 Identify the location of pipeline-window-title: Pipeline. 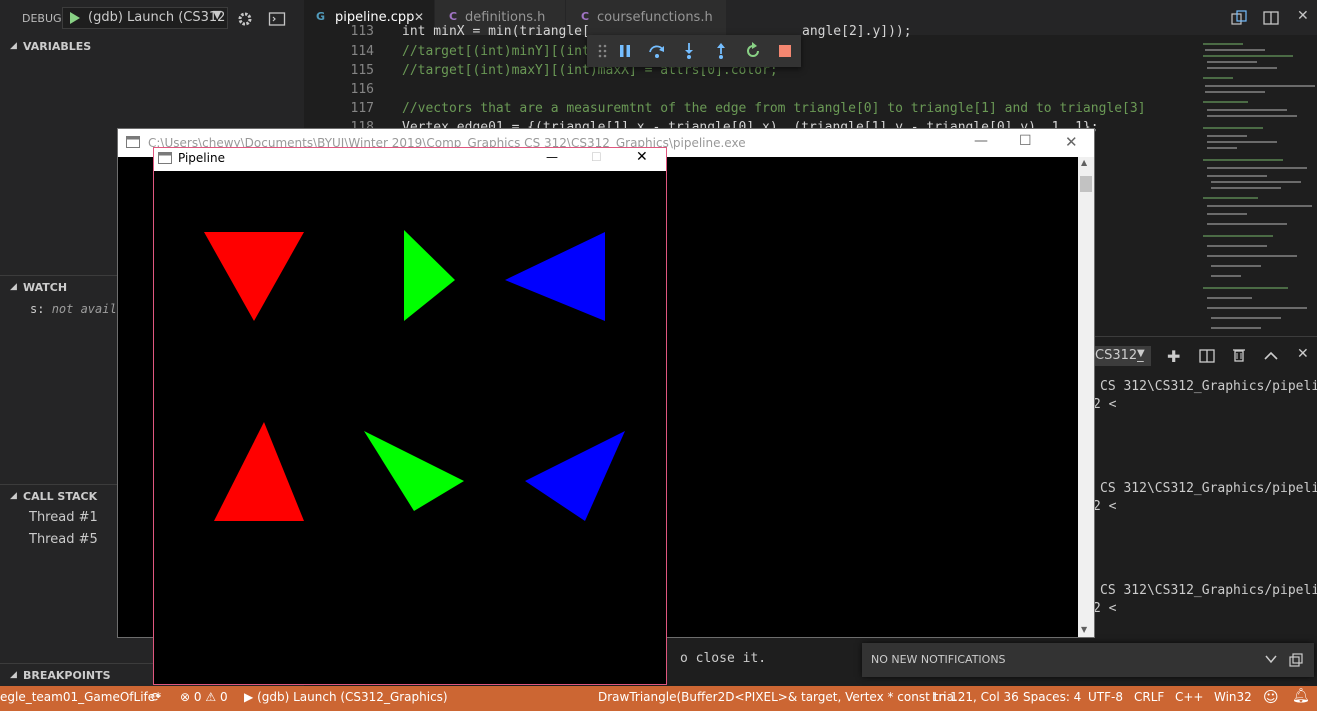
(201, 158).